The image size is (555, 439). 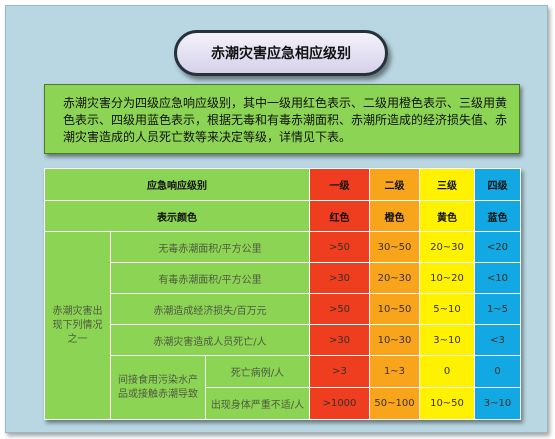 I want to click on color-row-label: 表示颜色, so click(x=177, y=216).